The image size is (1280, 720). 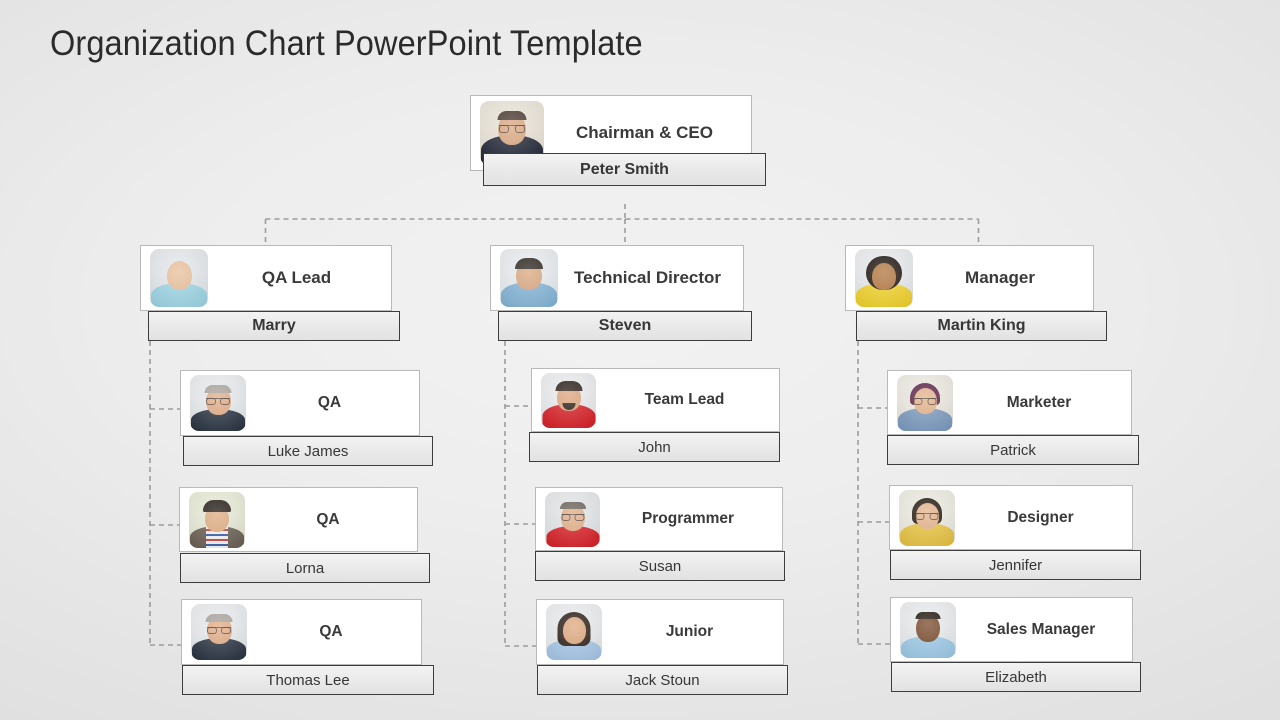 I want to click on org-role-tech-director: Technical Director, so click(x=647, y=277).